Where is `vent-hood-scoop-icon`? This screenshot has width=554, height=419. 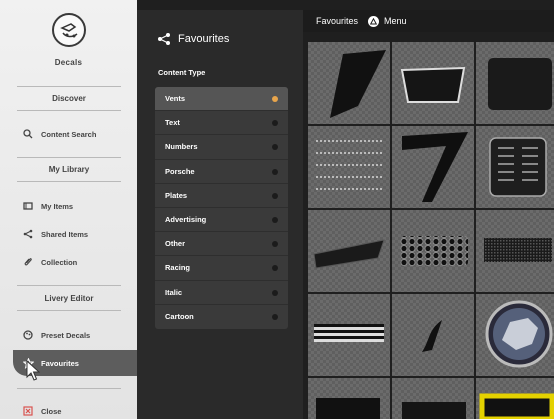
vent-hood-scoop-icon is located at coordinates (433, 84).